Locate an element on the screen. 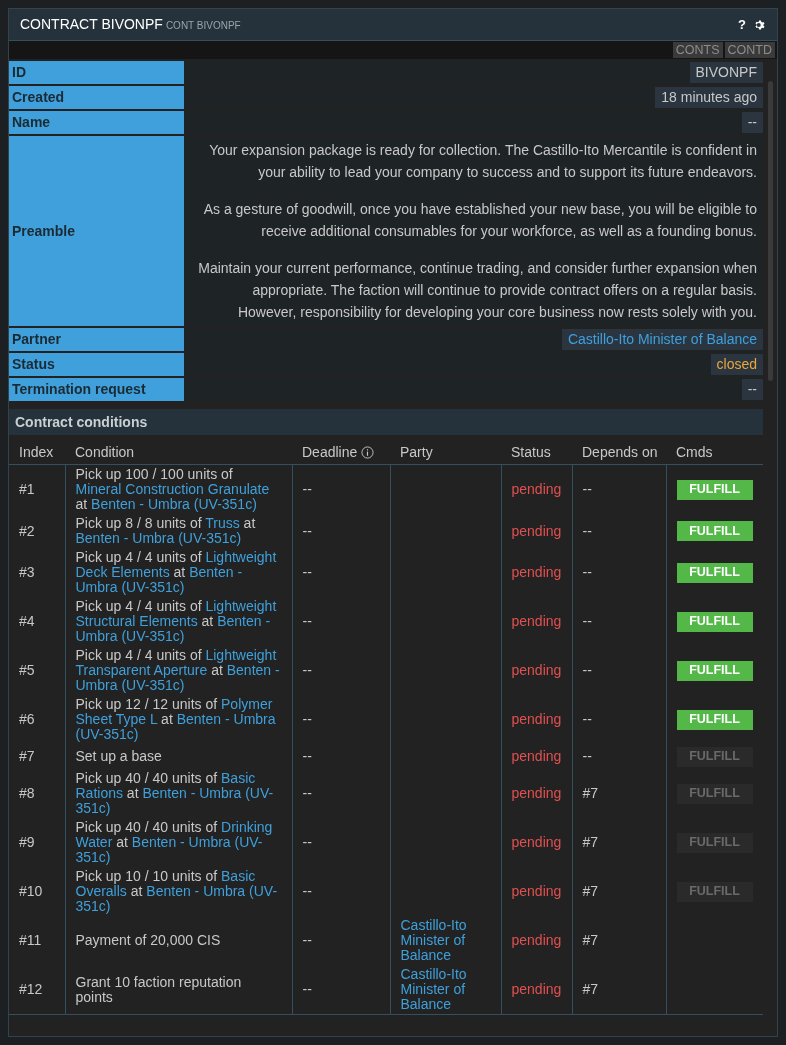 The image size is (786, 1045). partner-link: Castillo-Ito Minister of Balance is located at coordinates (662, 339).